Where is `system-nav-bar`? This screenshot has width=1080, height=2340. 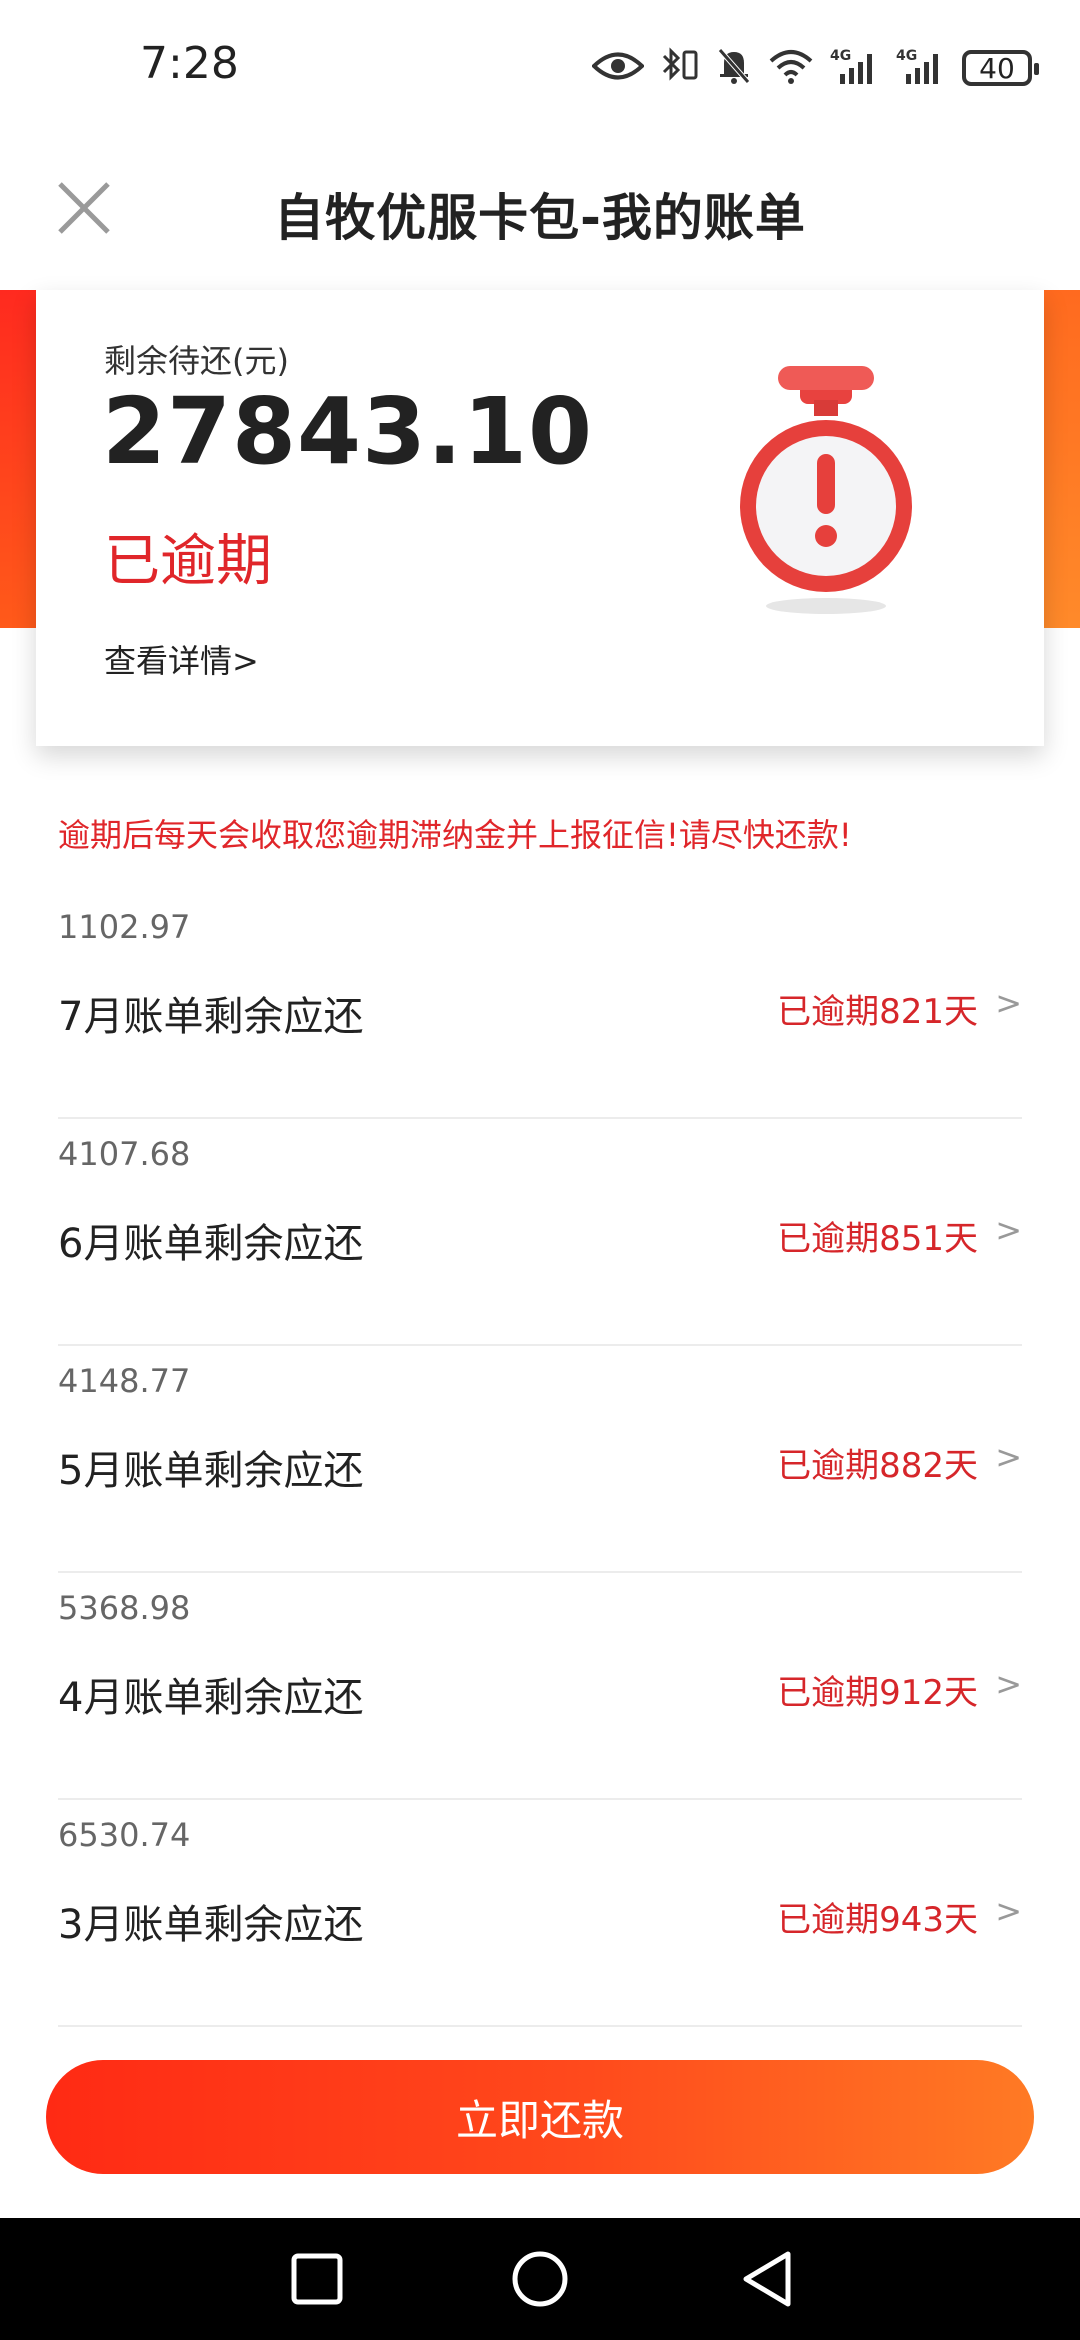 system-nav-bar is located at coordinates (540, 2279).